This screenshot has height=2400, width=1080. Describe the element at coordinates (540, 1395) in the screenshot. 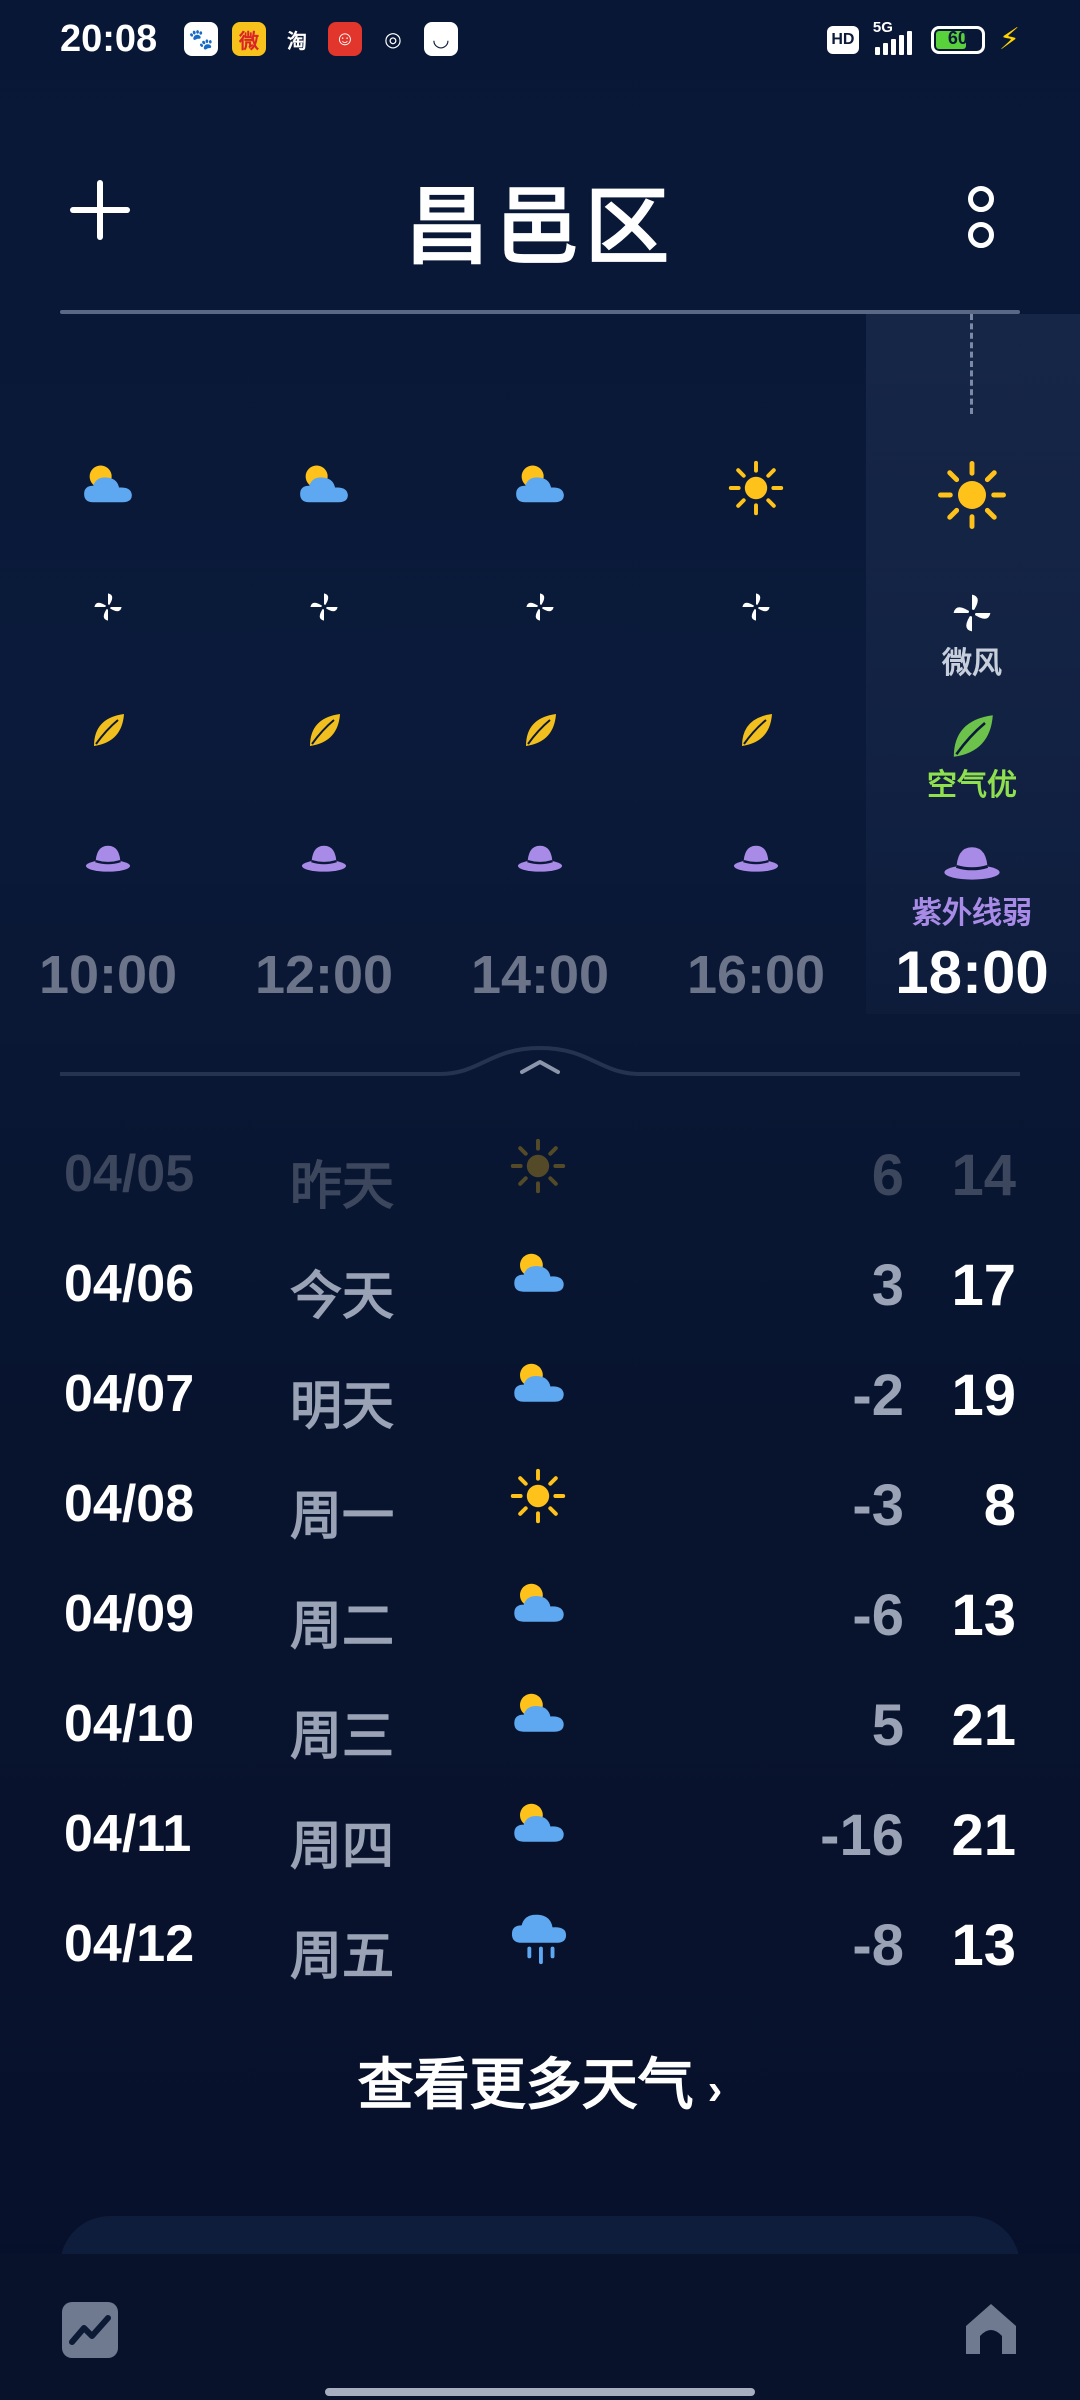

I see `daily-row: 04/07 明天 -2 19` at that location.